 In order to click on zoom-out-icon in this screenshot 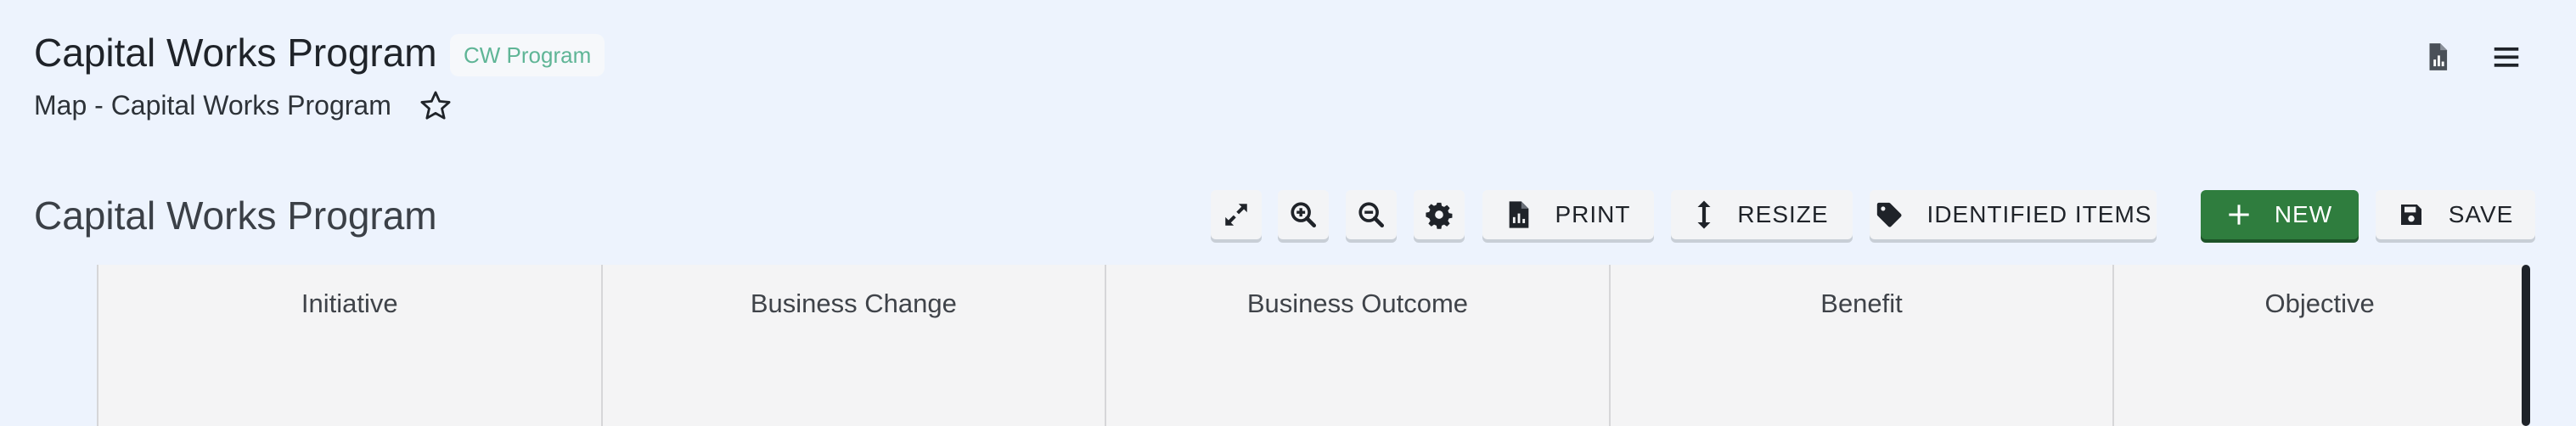, I will do `click(1371, 215)`.